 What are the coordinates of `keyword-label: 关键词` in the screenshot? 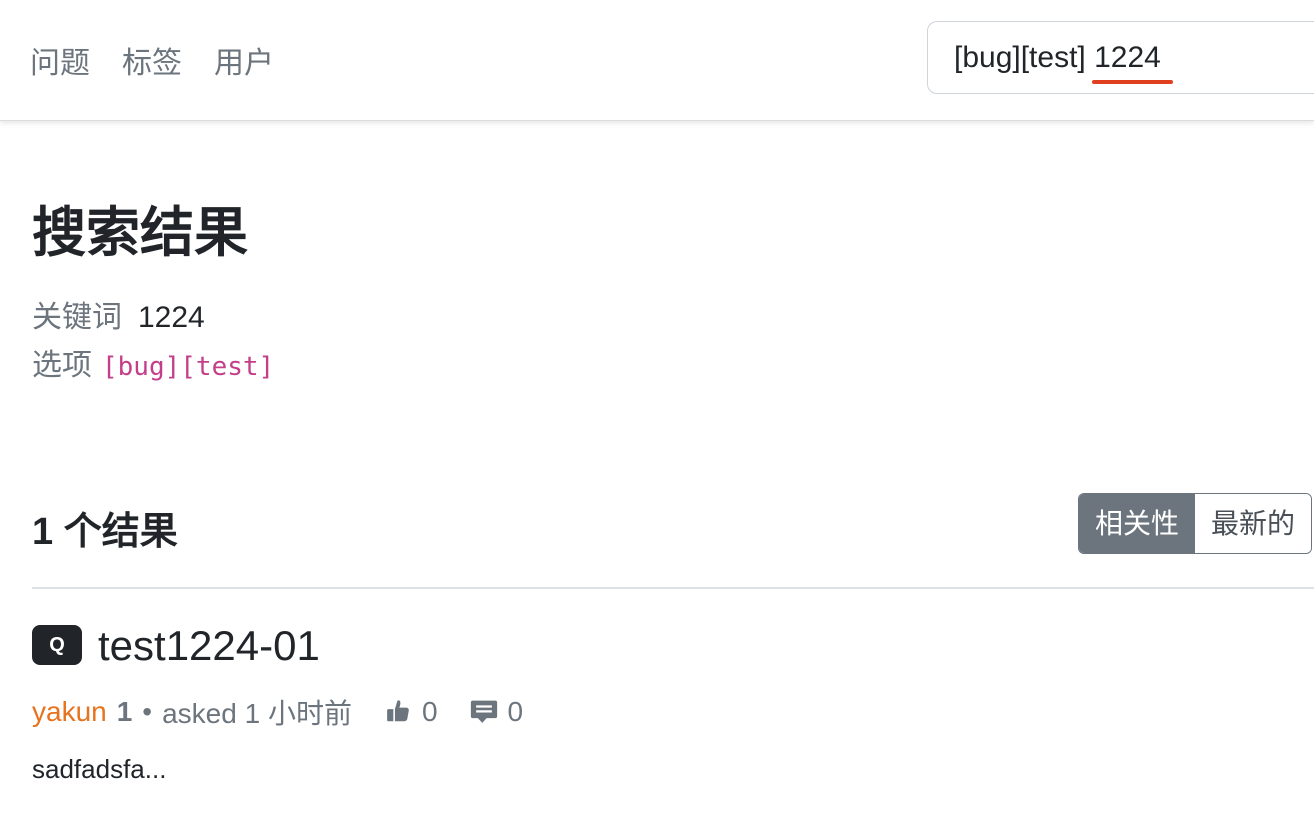 It's located at (77, 317).